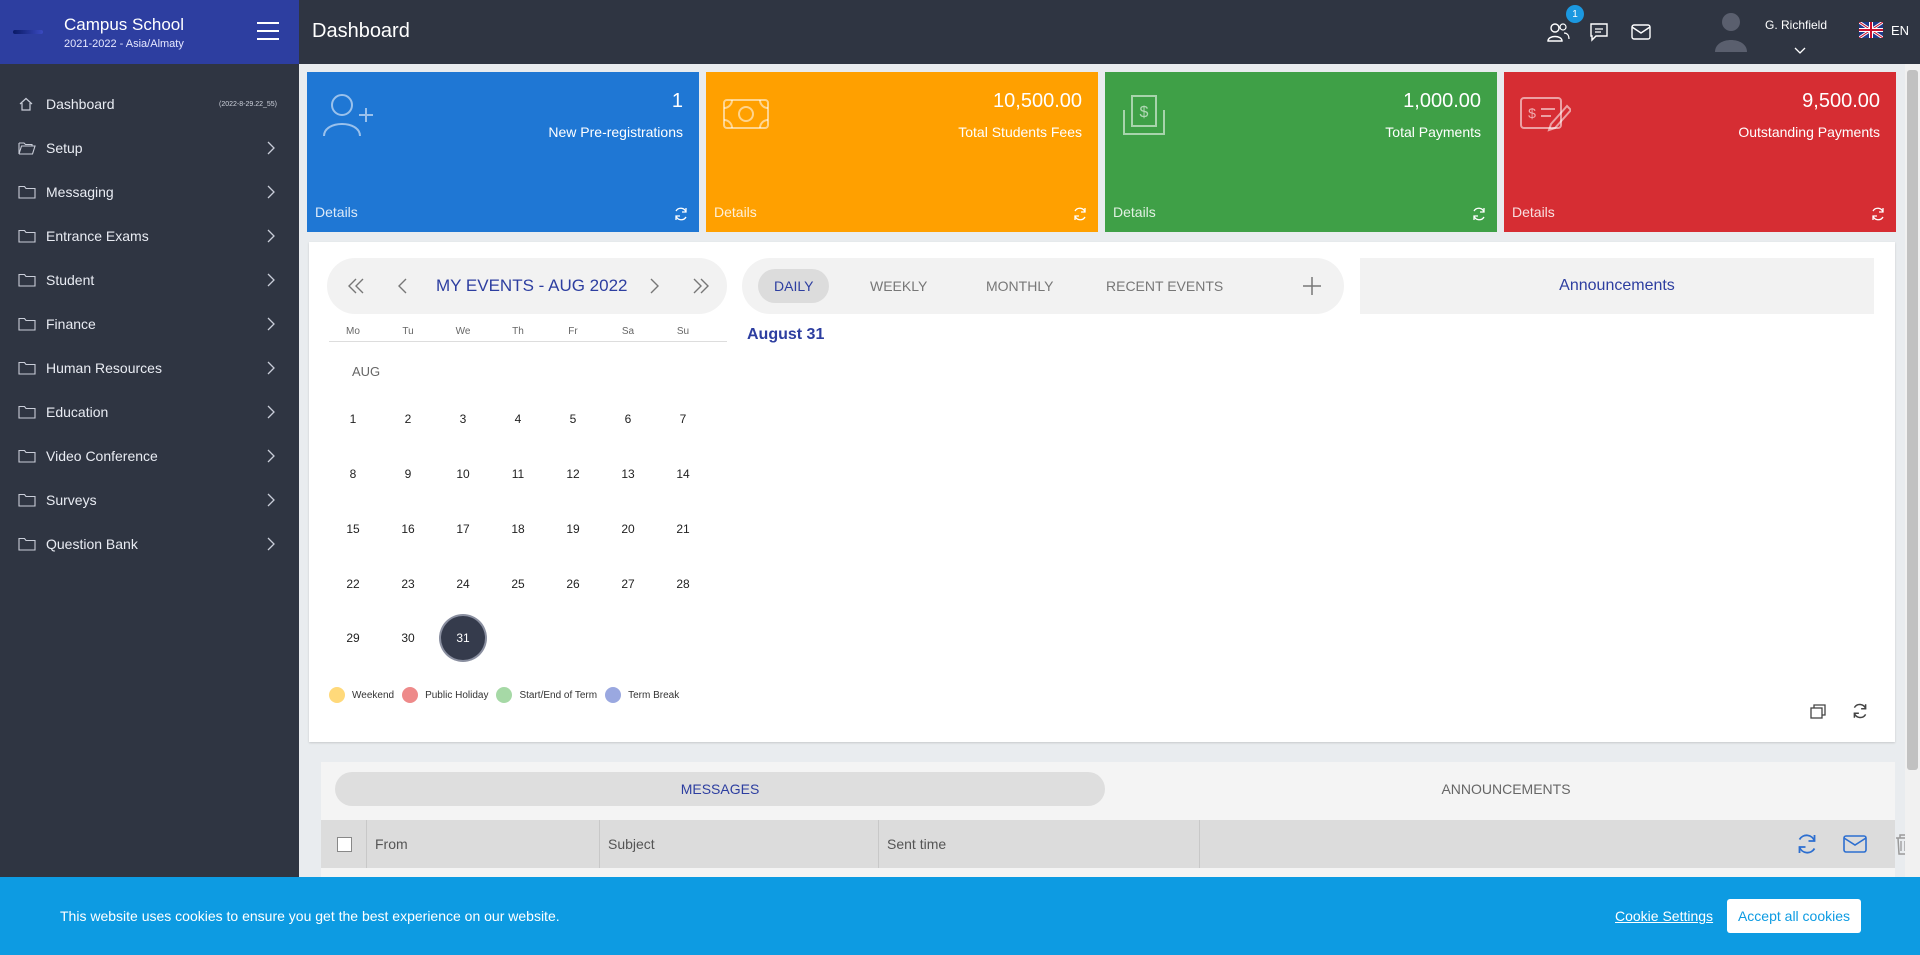 The image size is (1920, 955). I want to click on chat-icon, so click(1599, 32).